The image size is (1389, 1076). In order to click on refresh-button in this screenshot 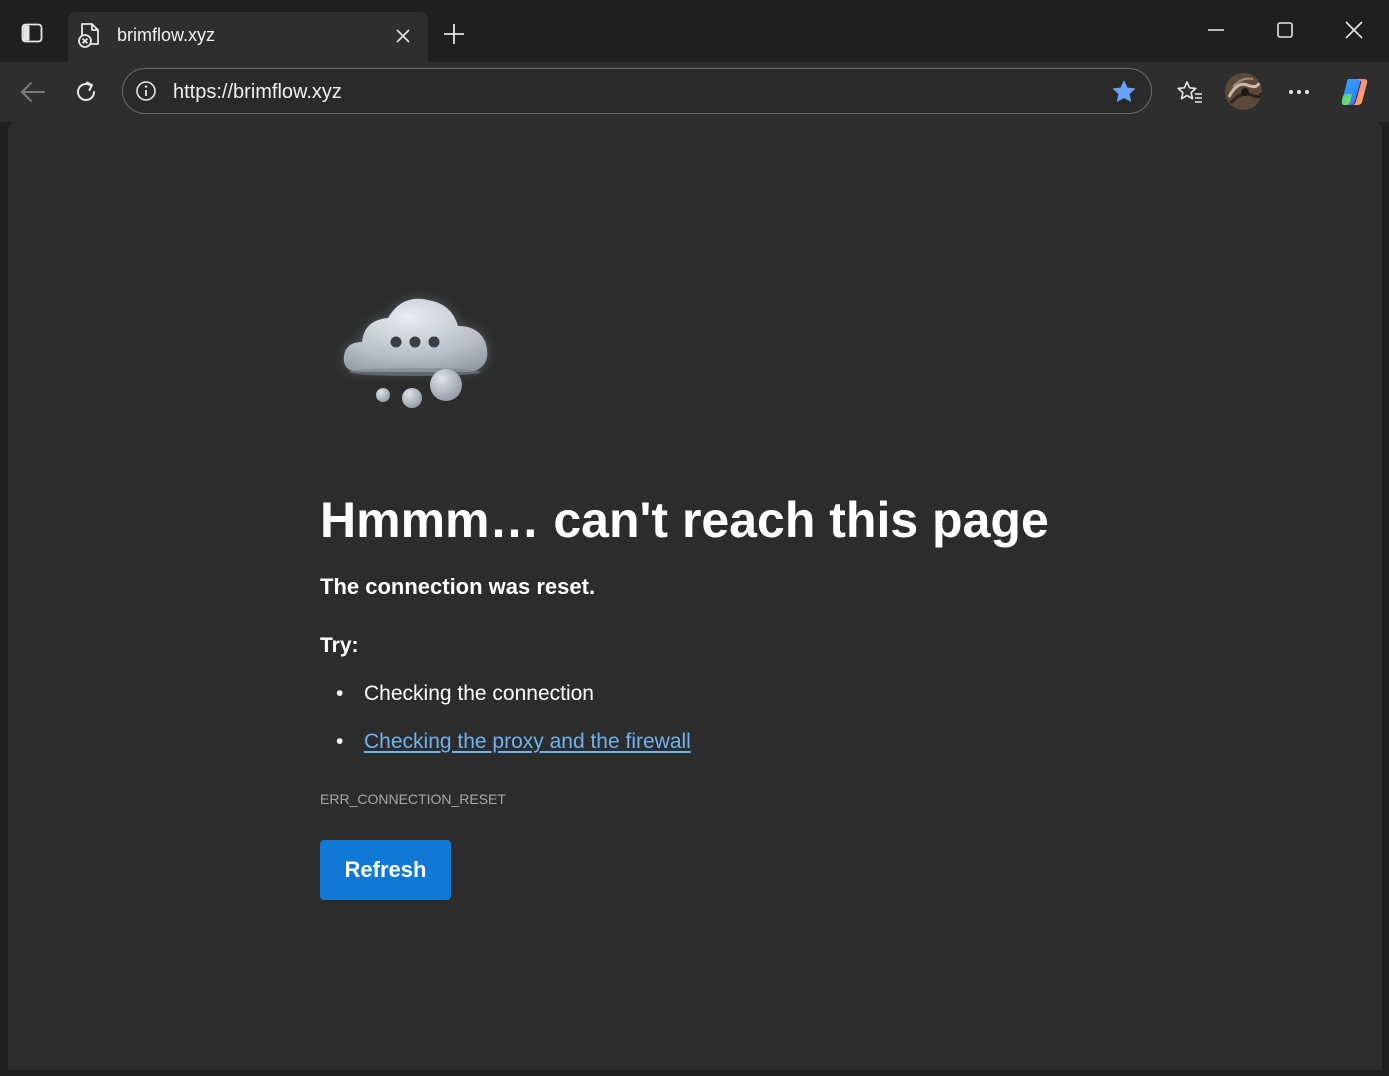, I will do `click(86, 92)`.